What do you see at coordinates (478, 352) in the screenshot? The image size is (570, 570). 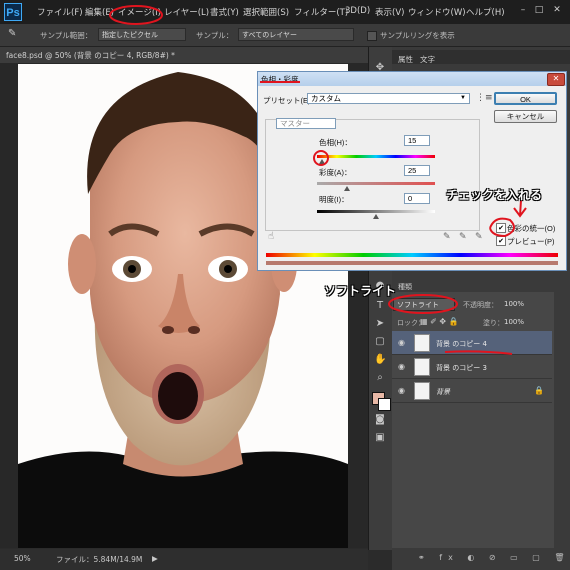 I see `annotation-underline-layer` at bounding box center [478, 352].